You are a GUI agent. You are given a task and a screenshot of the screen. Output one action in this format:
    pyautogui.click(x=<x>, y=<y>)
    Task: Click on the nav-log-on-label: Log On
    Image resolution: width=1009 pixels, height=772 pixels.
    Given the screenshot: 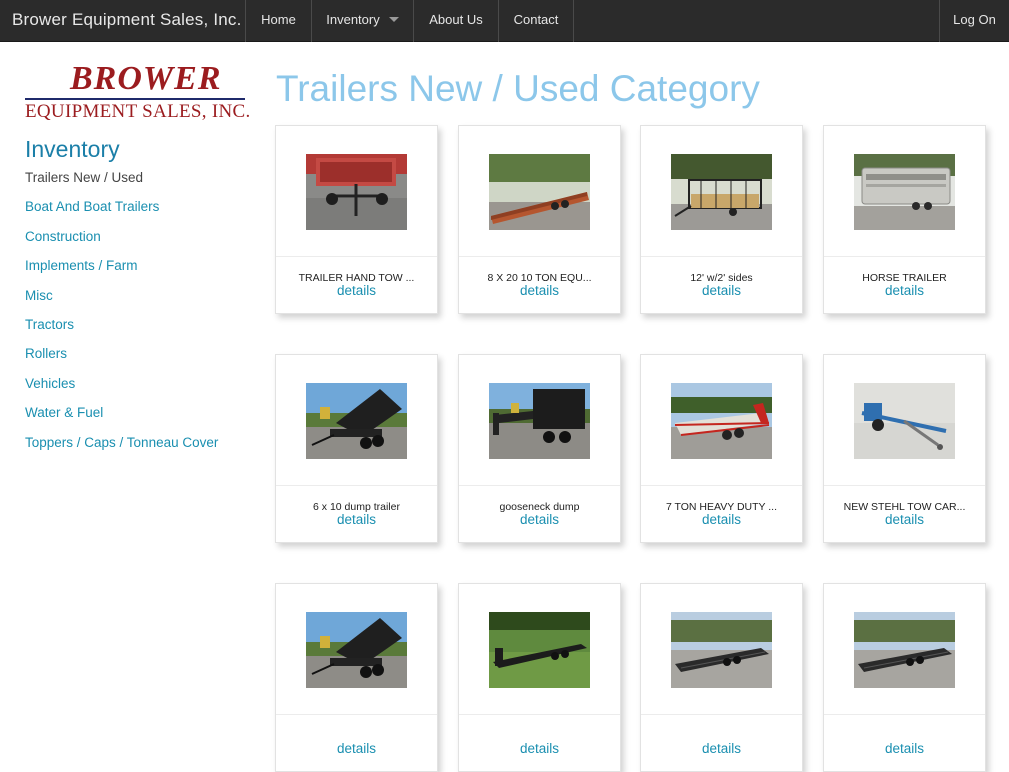 What is the action you would take?
    pyautogui.click(x=974, y=19)
    